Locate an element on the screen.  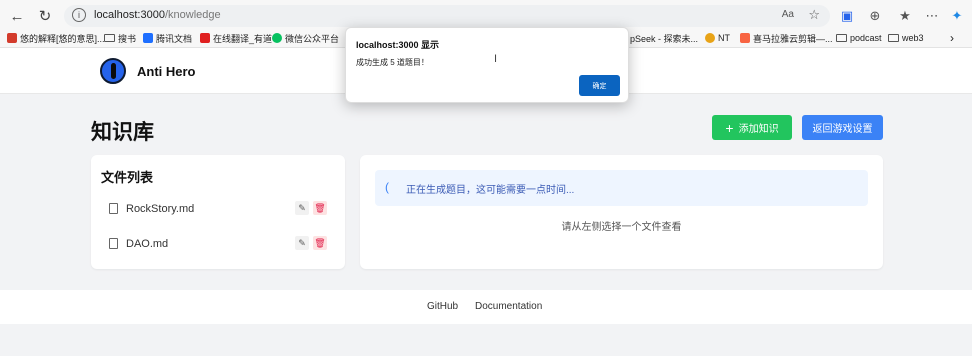
bookmark-item: 在线翻译_有道 is located at coordinates (236, 38).